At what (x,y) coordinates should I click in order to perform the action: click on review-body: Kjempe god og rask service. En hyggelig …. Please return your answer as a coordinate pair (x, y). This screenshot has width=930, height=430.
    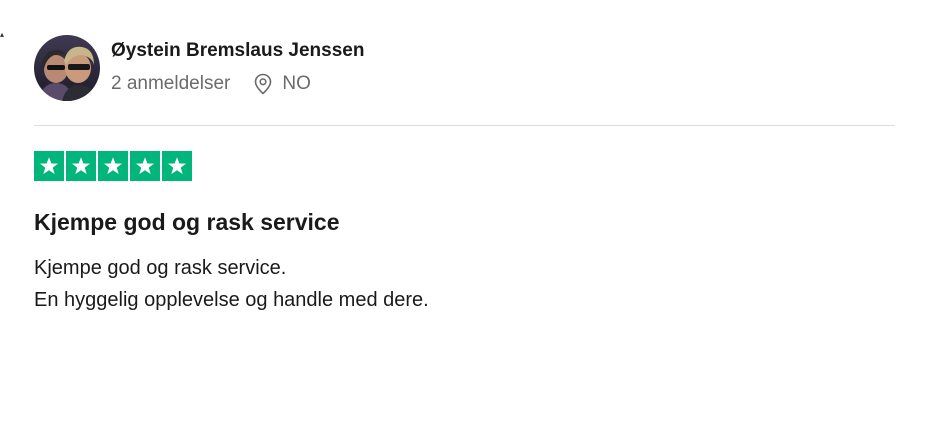
    Looking at the image, I should click on (231, 284).